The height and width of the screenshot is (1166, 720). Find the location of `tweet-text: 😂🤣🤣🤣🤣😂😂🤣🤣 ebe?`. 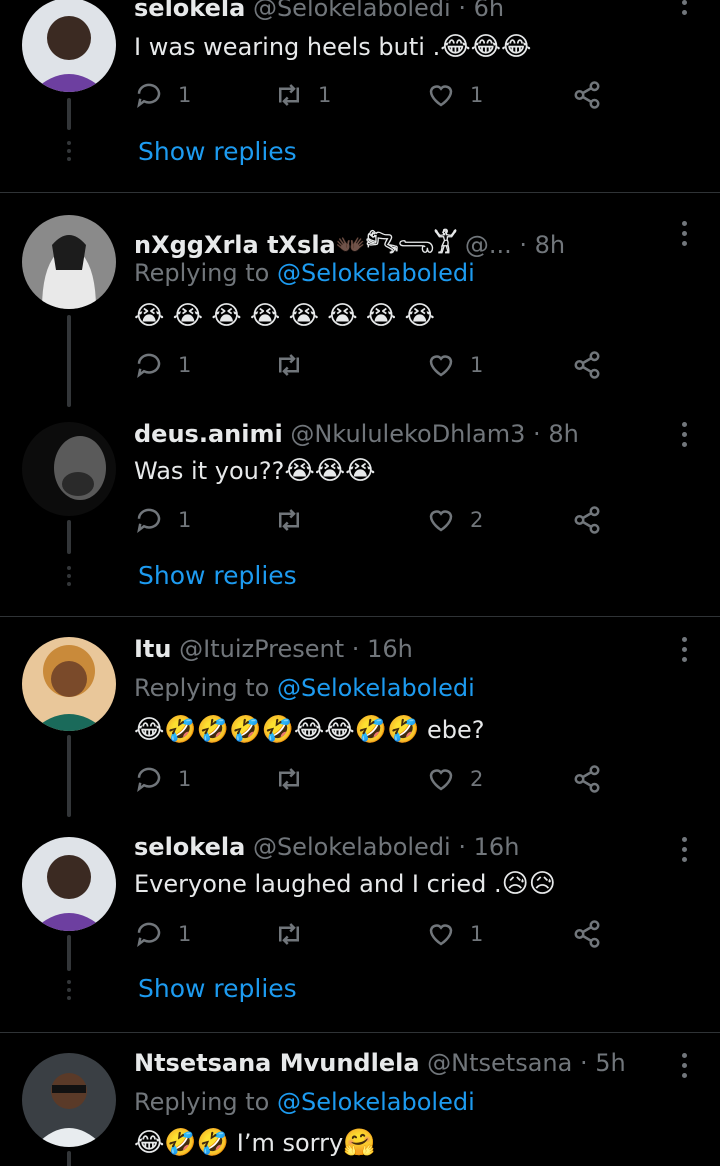

tweet-text: 😂🤣🤣🤣🤣😂😂🤣🤣 ebe? is located at coordinates (309, 730).